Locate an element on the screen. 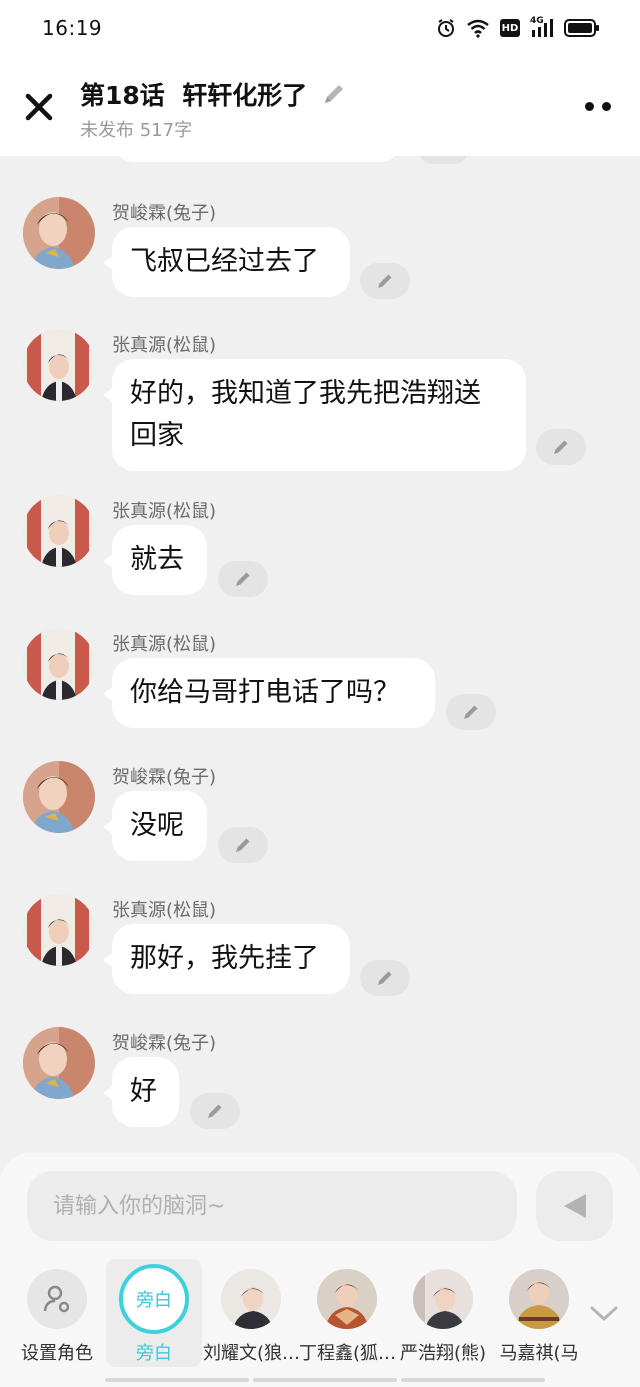 This screenshot has width=640, height=1387. signal-icon: 4G is located at coordinates (542, 27).